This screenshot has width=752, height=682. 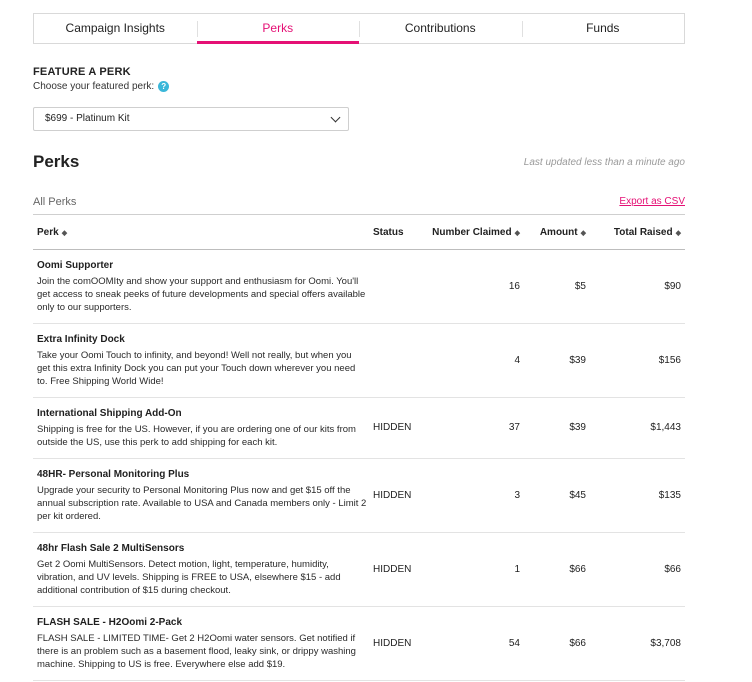 What do you see at coordinates (56, 161) in the screenshot?
I see `page-title: Perks` at bounding box center [56, 161].